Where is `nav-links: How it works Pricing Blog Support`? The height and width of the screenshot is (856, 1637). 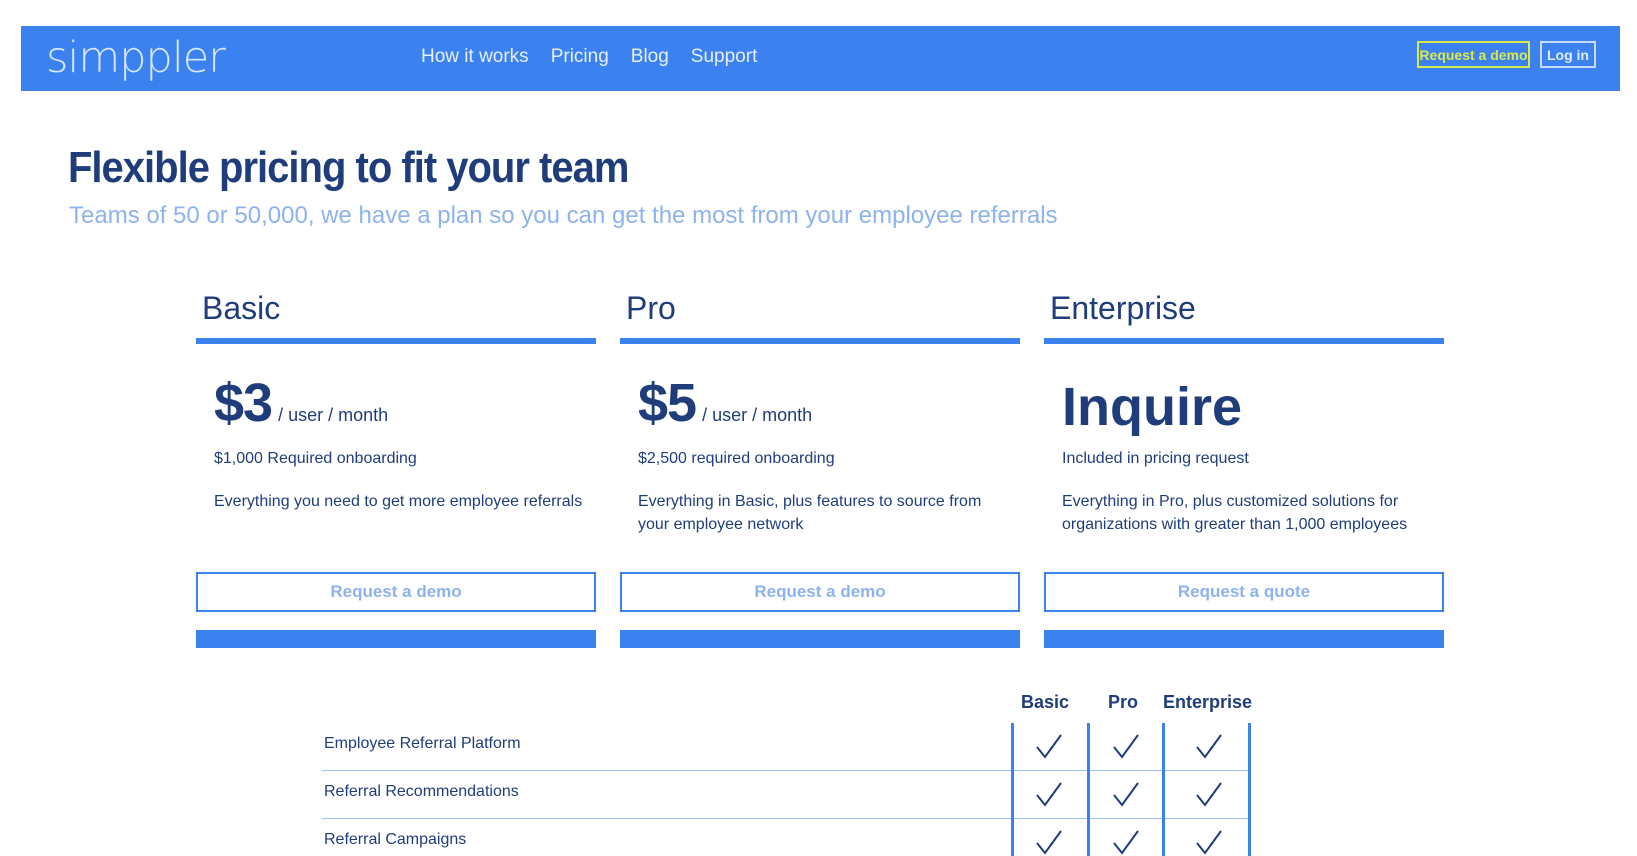 nav-links: How it works Pricing Blog Support is located at coordinates (589, 57).